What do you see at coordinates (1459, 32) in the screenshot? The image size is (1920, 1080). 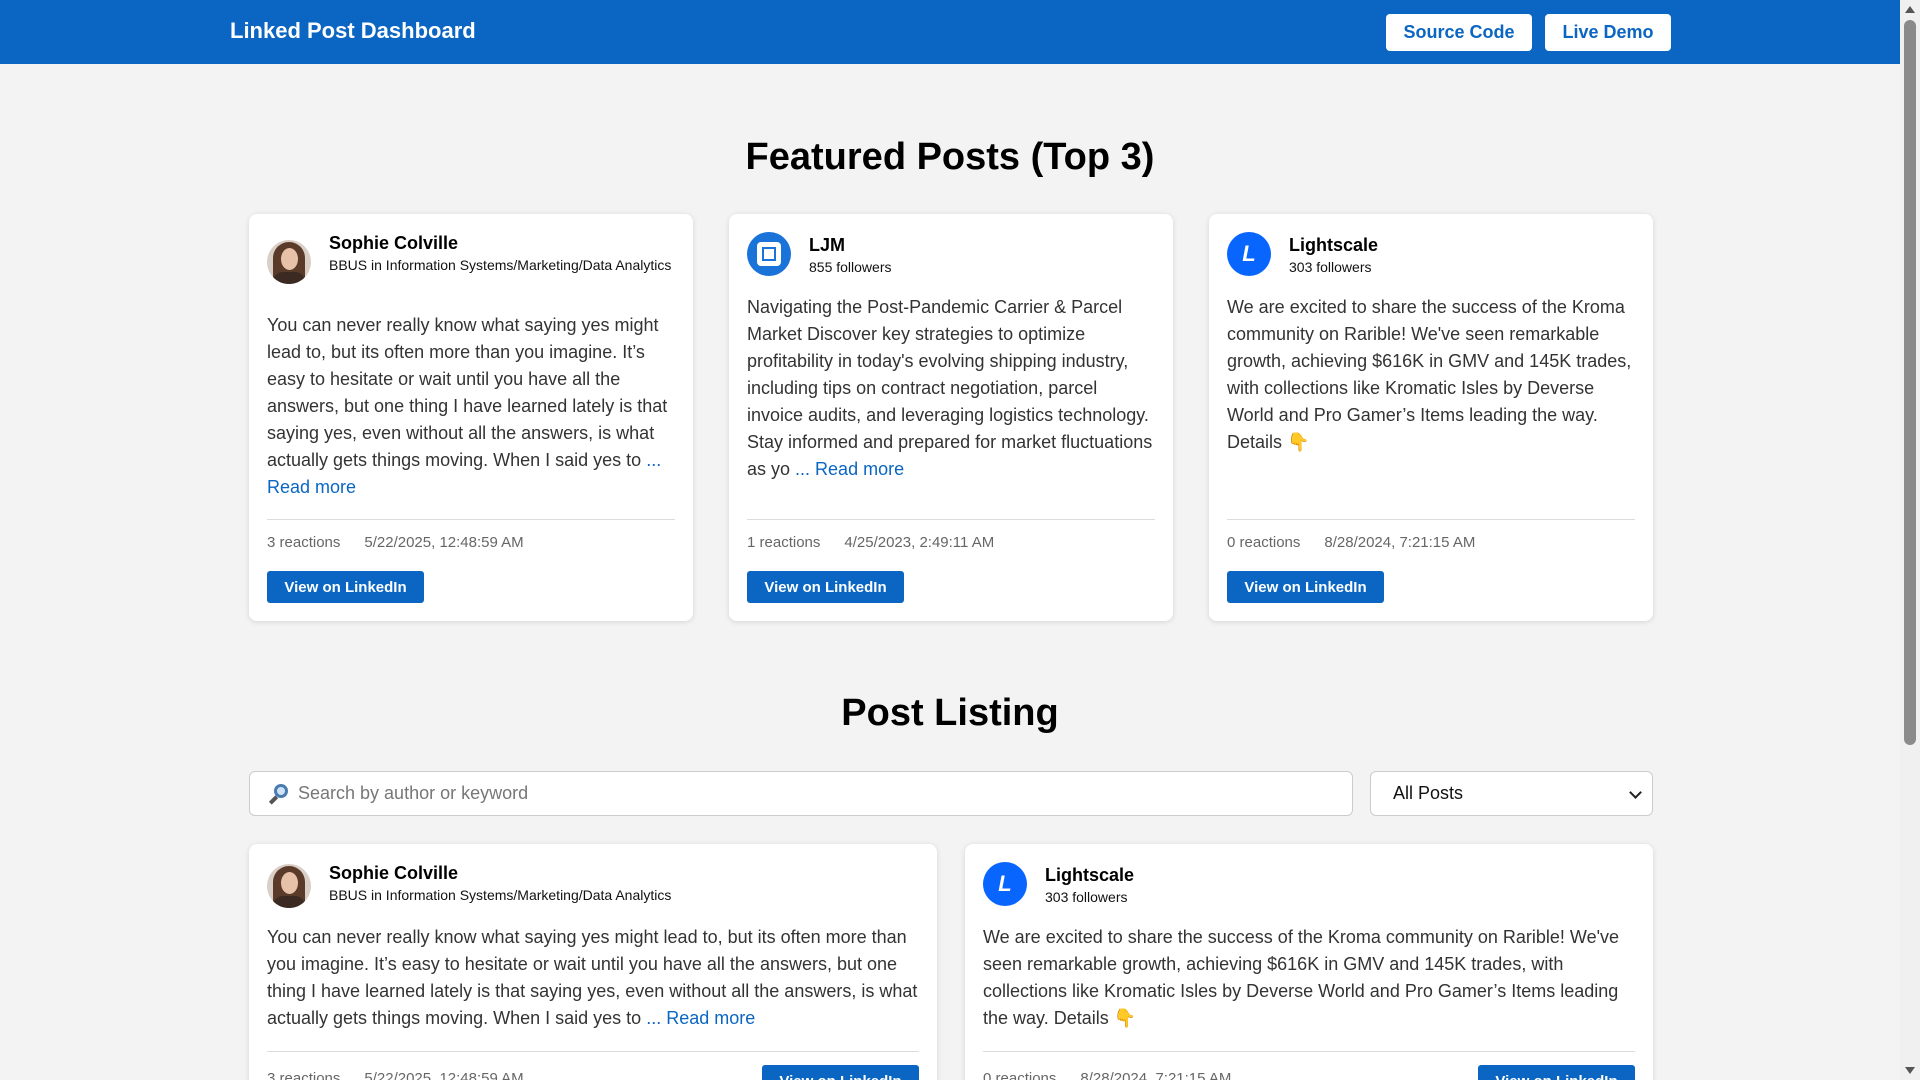 I see `source-code-button: Source Code` at bounding box center [1459, 32].